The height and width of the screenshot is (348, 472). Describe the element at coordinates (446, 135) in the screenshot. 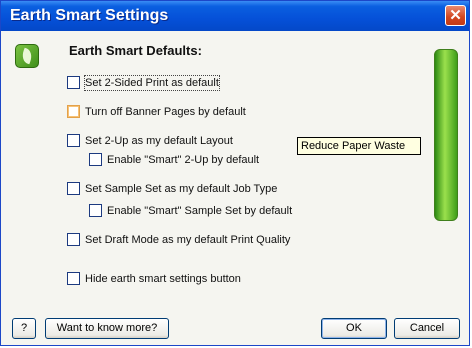

I see `earth-smart-gauge` at that location.